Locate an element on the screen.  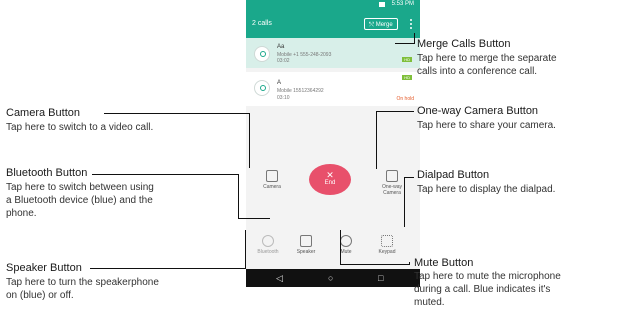
oneway-callout-desc: Tap here to share your camera. is located at coordinates (486, 125).